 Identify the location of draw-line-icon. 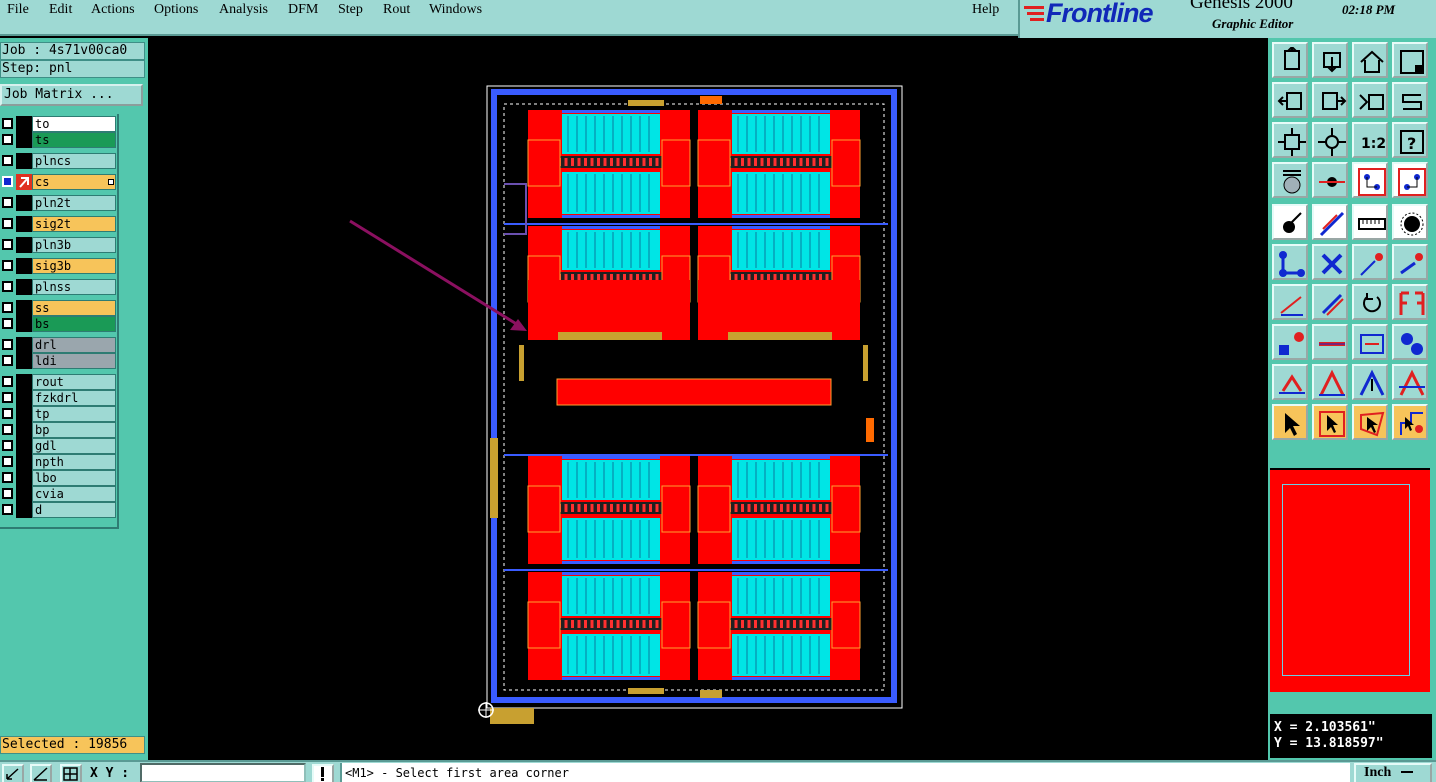
(1330, 302).